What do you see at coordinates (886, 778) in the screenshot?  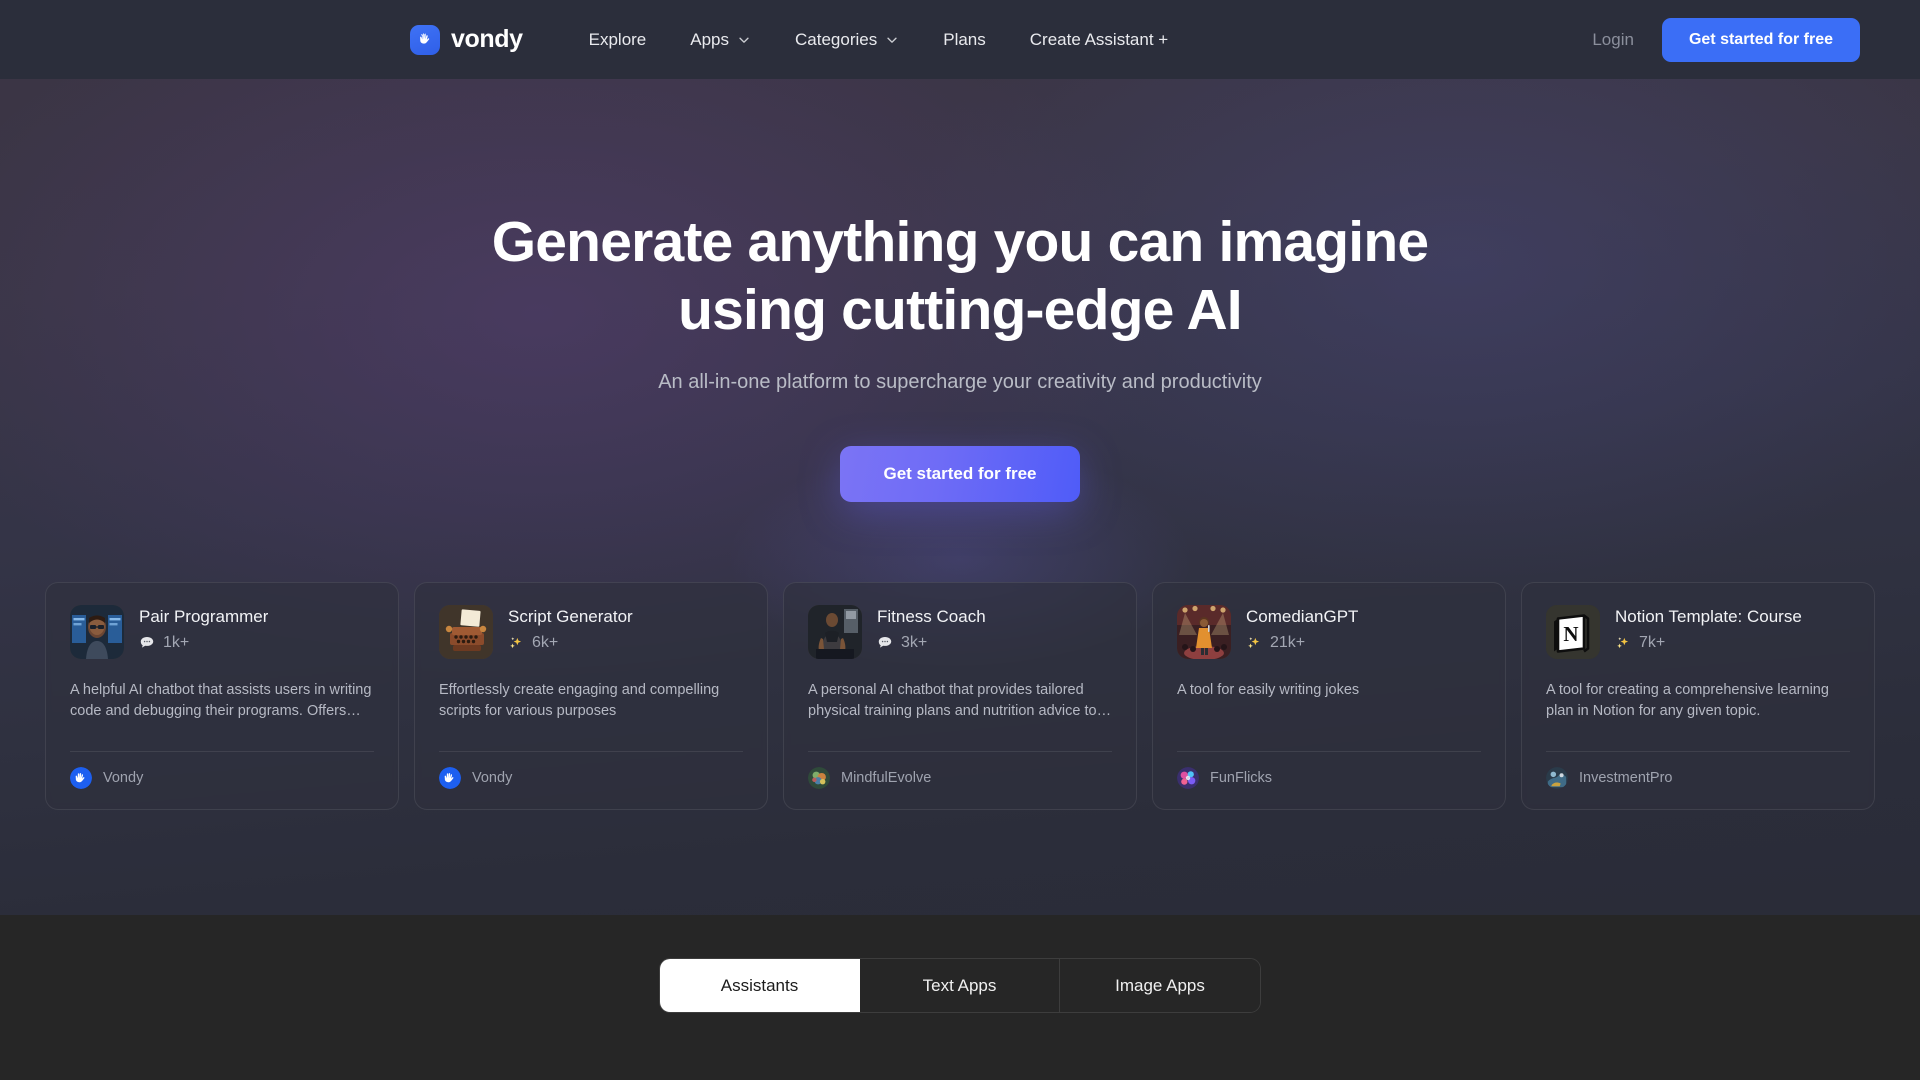 I see `card-author-name: MindfulEvolve` at bounding box center [886, 778].